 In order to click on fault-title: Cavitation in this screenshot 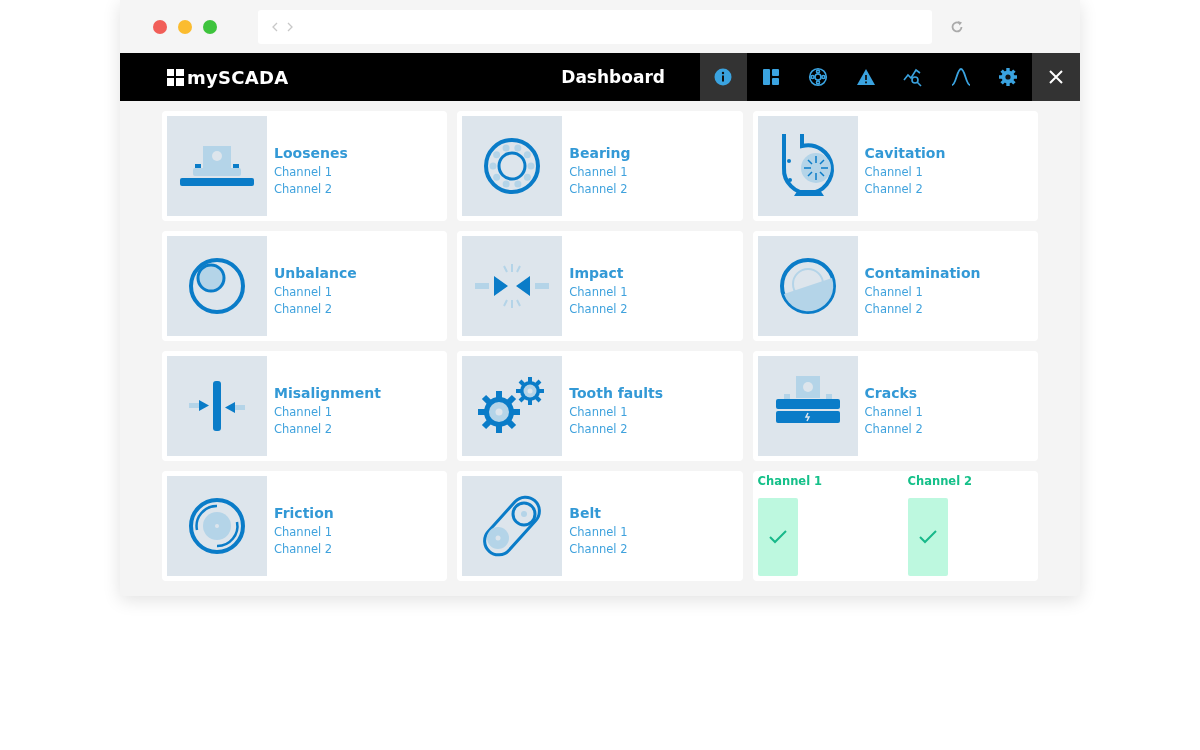, I will do `click(905, 152)`.